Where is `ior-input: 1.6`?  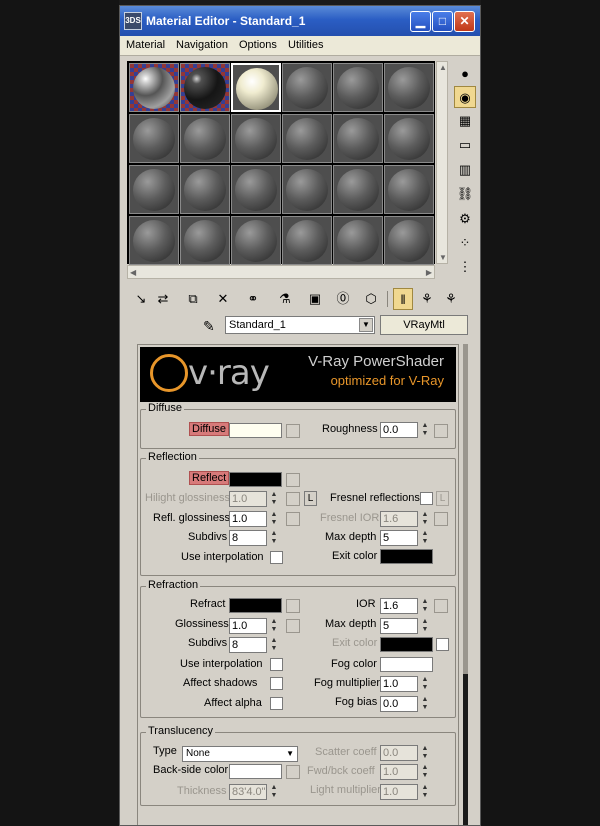
ior-input: 1.6 is located at coordinates (399, 606).